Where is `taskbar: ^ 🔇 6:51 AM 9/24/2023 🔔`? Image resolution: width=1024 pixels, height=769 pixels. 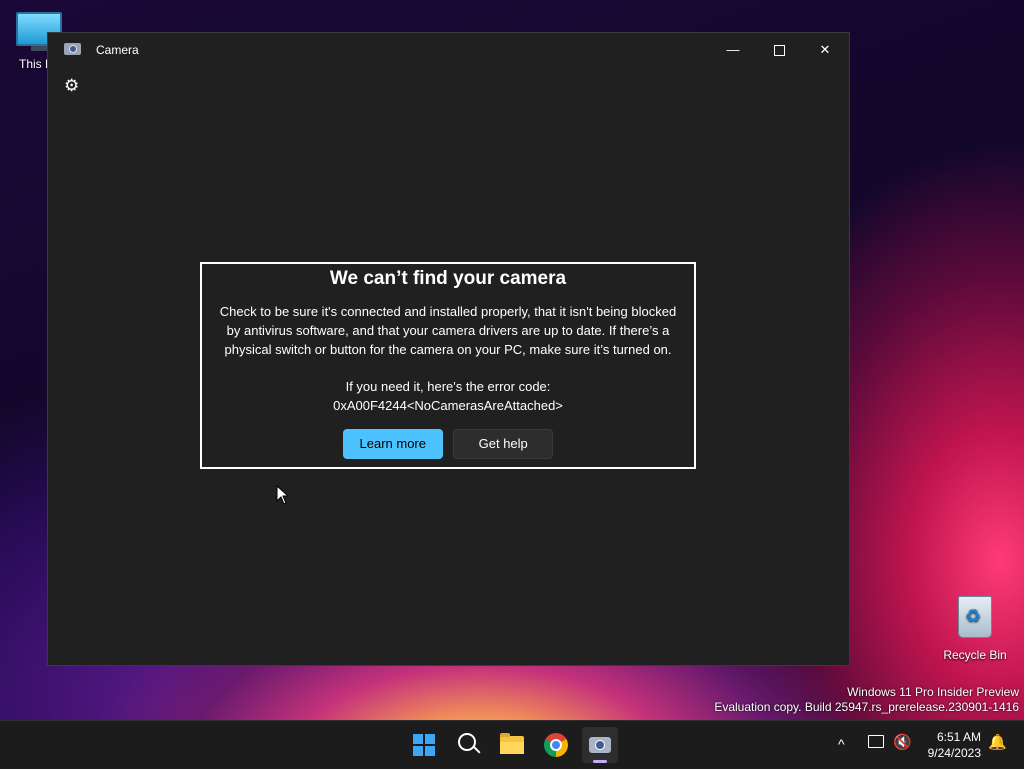 taskbar: ^ 🔇 6:51 AM 9/24/2023 🔔 is located at coordinates (512, 744).